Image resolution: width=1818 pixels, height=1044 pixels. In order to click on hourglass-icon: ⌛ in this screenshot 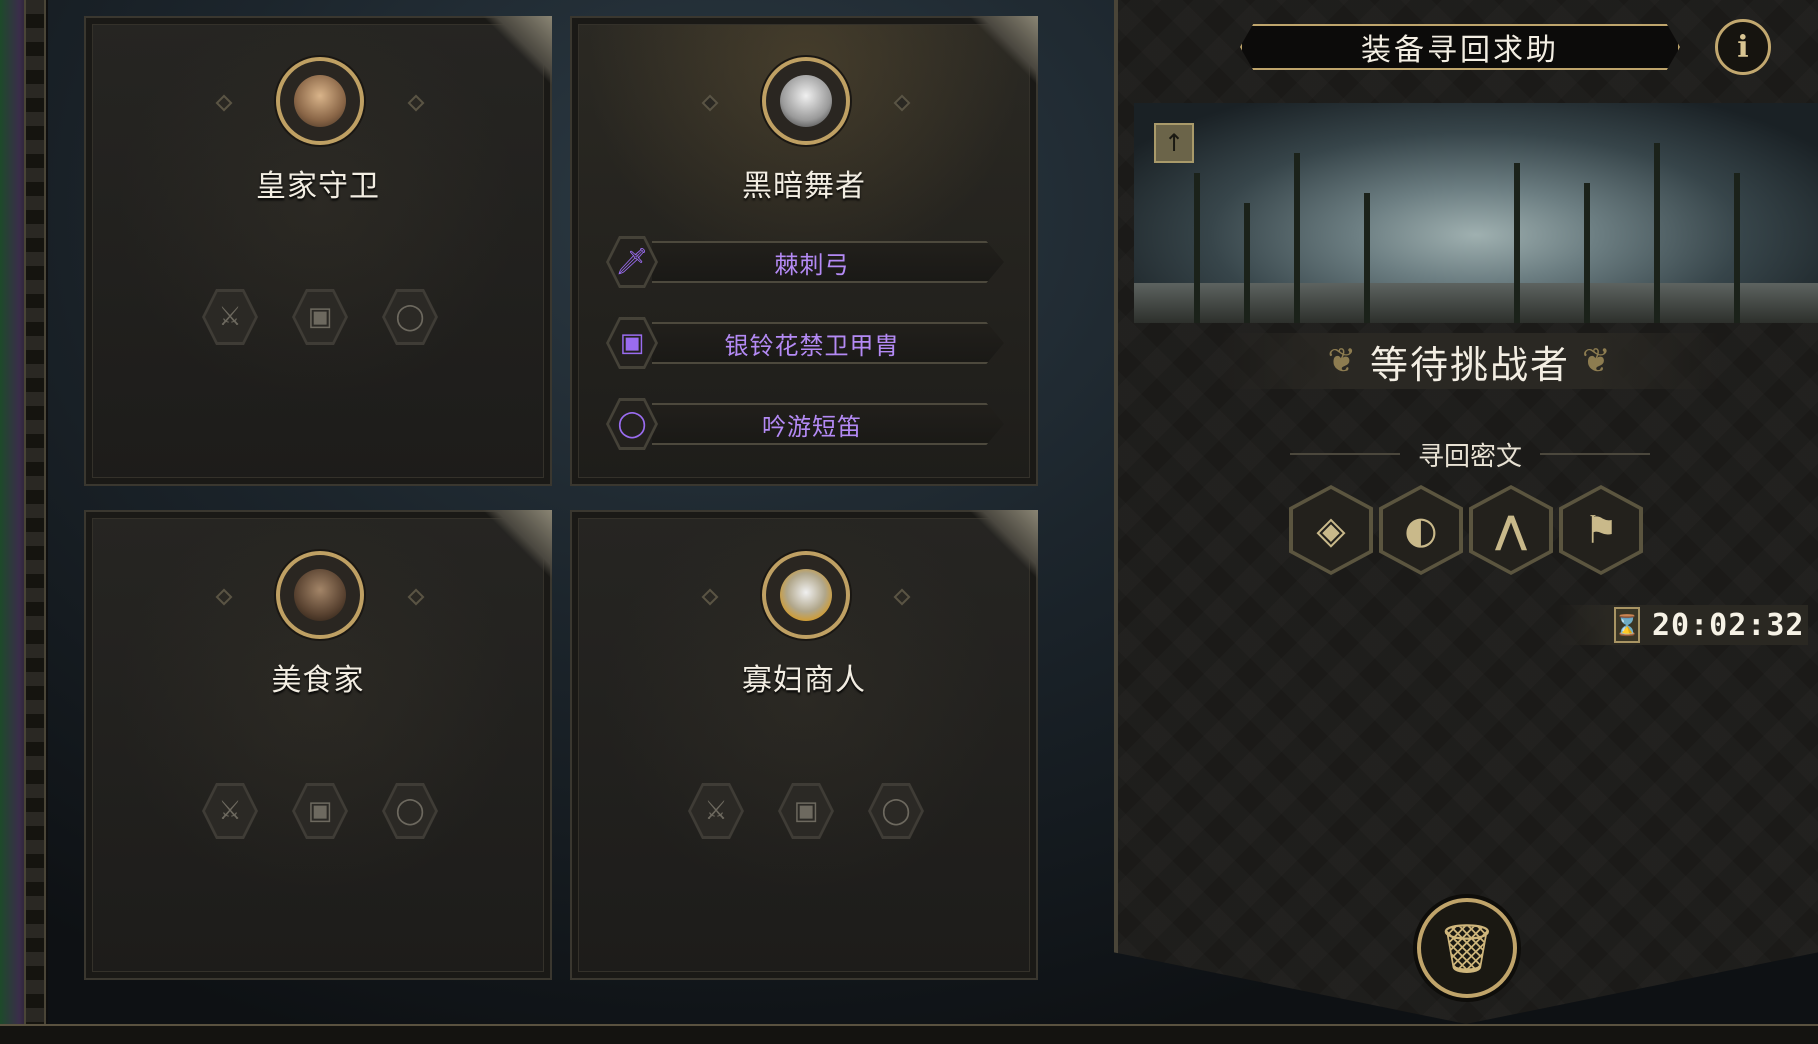, I will do `click(1627, 625)`.